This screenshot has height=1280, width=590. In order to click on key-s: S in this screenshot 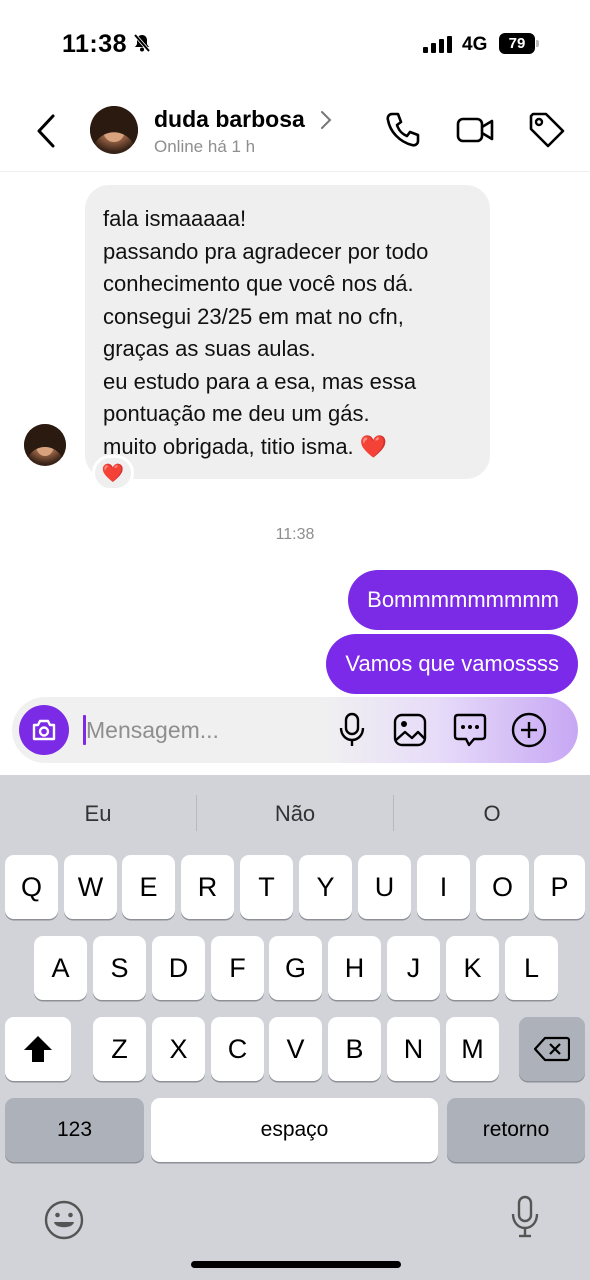, I will do `click(119, 968)`.